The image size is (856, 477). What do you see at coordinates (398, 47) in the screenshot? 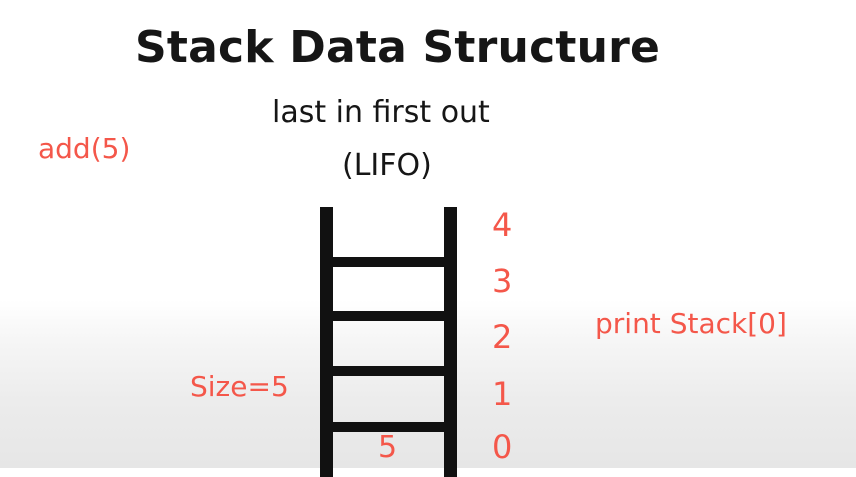
I see `slide-title: Stack Data Structure` at bounding box center [398, 47].